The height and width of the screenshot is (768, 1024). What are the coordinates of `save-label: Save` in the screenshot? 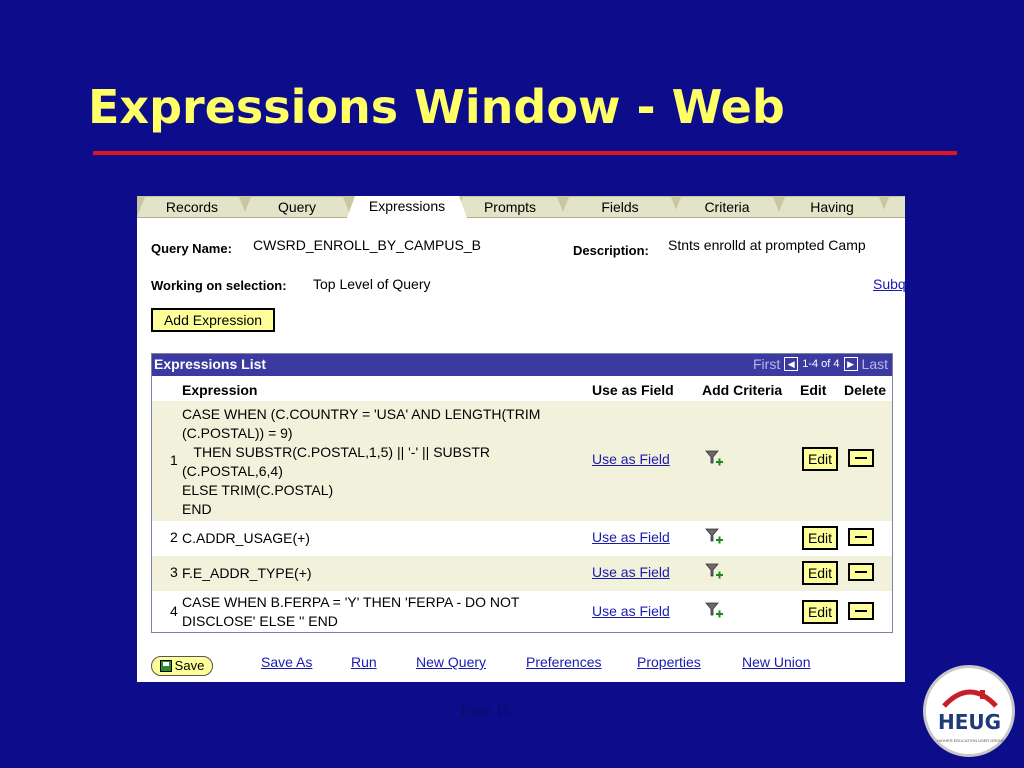 It's located at (189, 665).